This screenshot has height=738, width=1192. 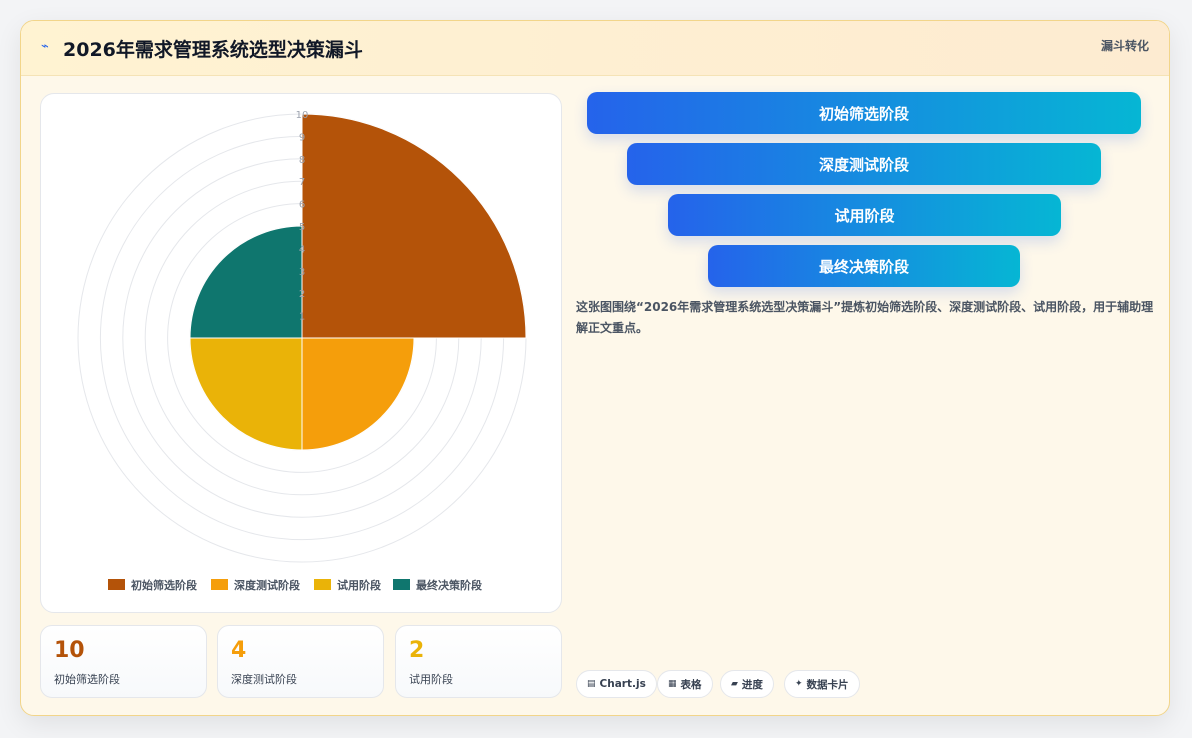 What do you see at coordinates (302, 272) in the screenshot?
I see `tick-label: 3` at bounding box center [302, 272].